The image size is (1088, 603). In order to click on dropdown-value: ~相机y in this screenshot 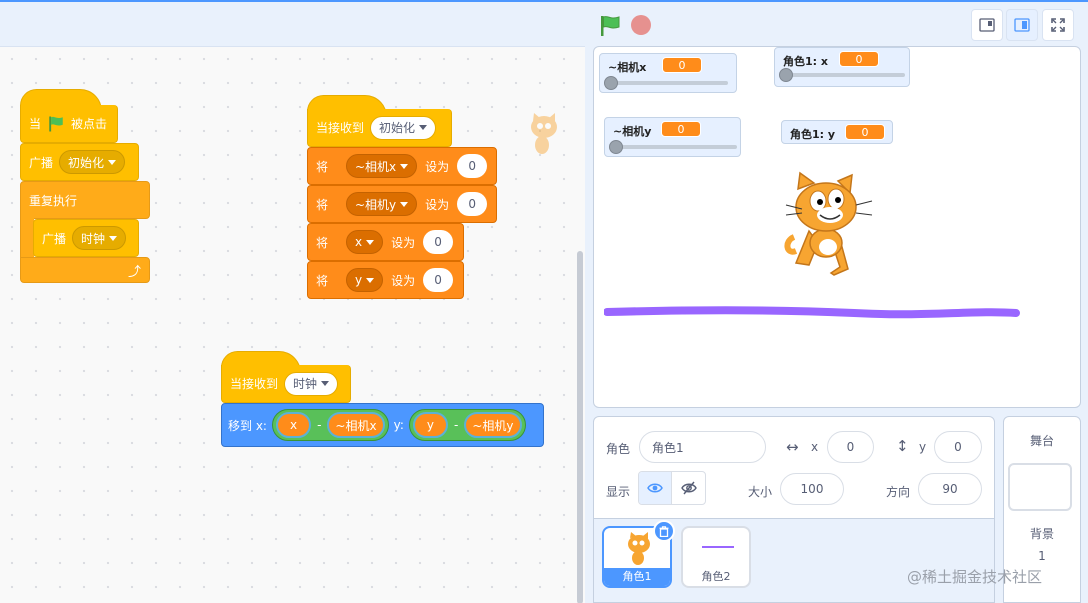, I will do `click(376, 204)`.